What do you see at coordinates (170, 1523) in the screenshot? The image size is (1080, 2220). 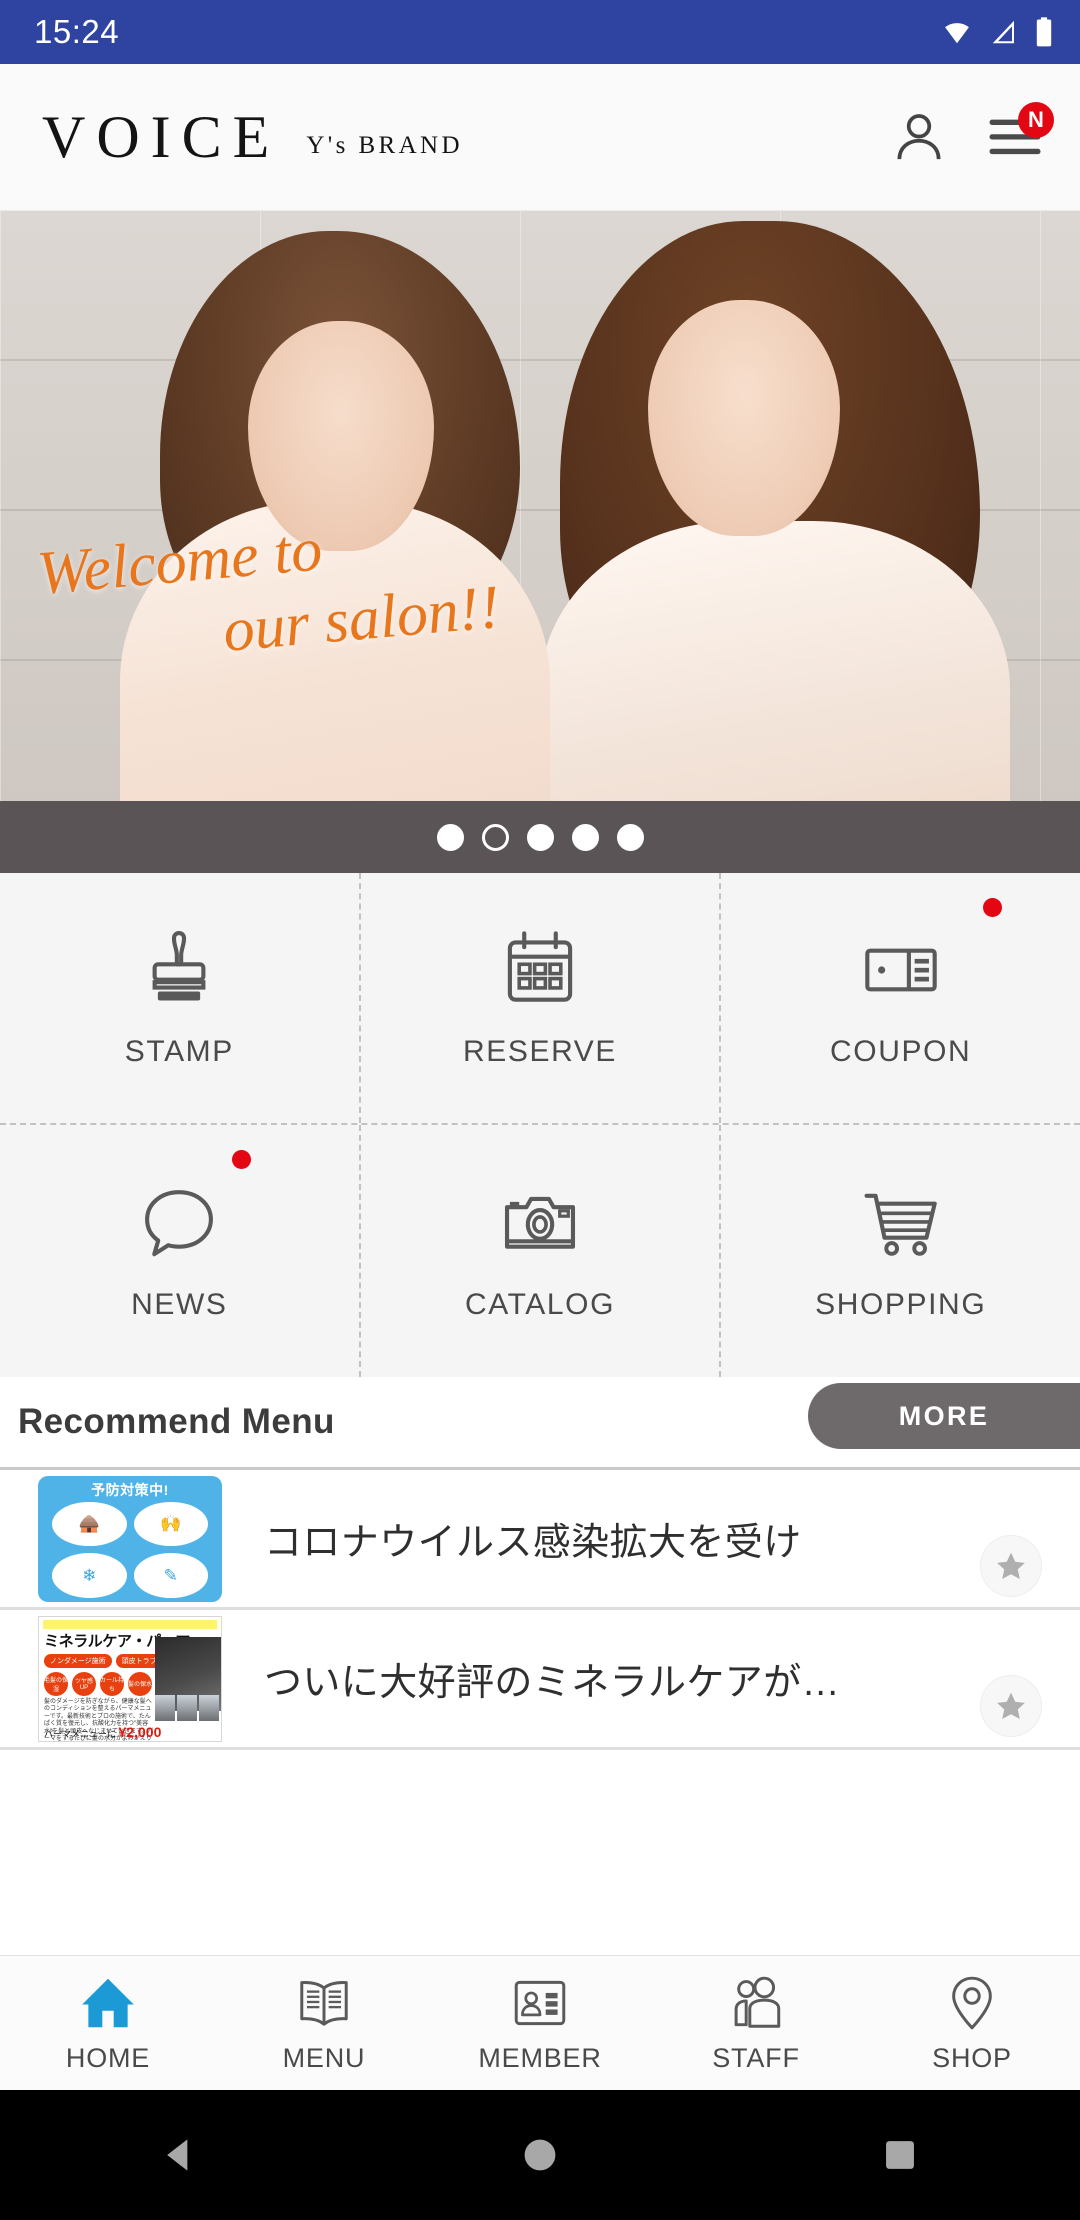 I see `thumbnail-cell: 🙌` at bounding box center [170, 1523].